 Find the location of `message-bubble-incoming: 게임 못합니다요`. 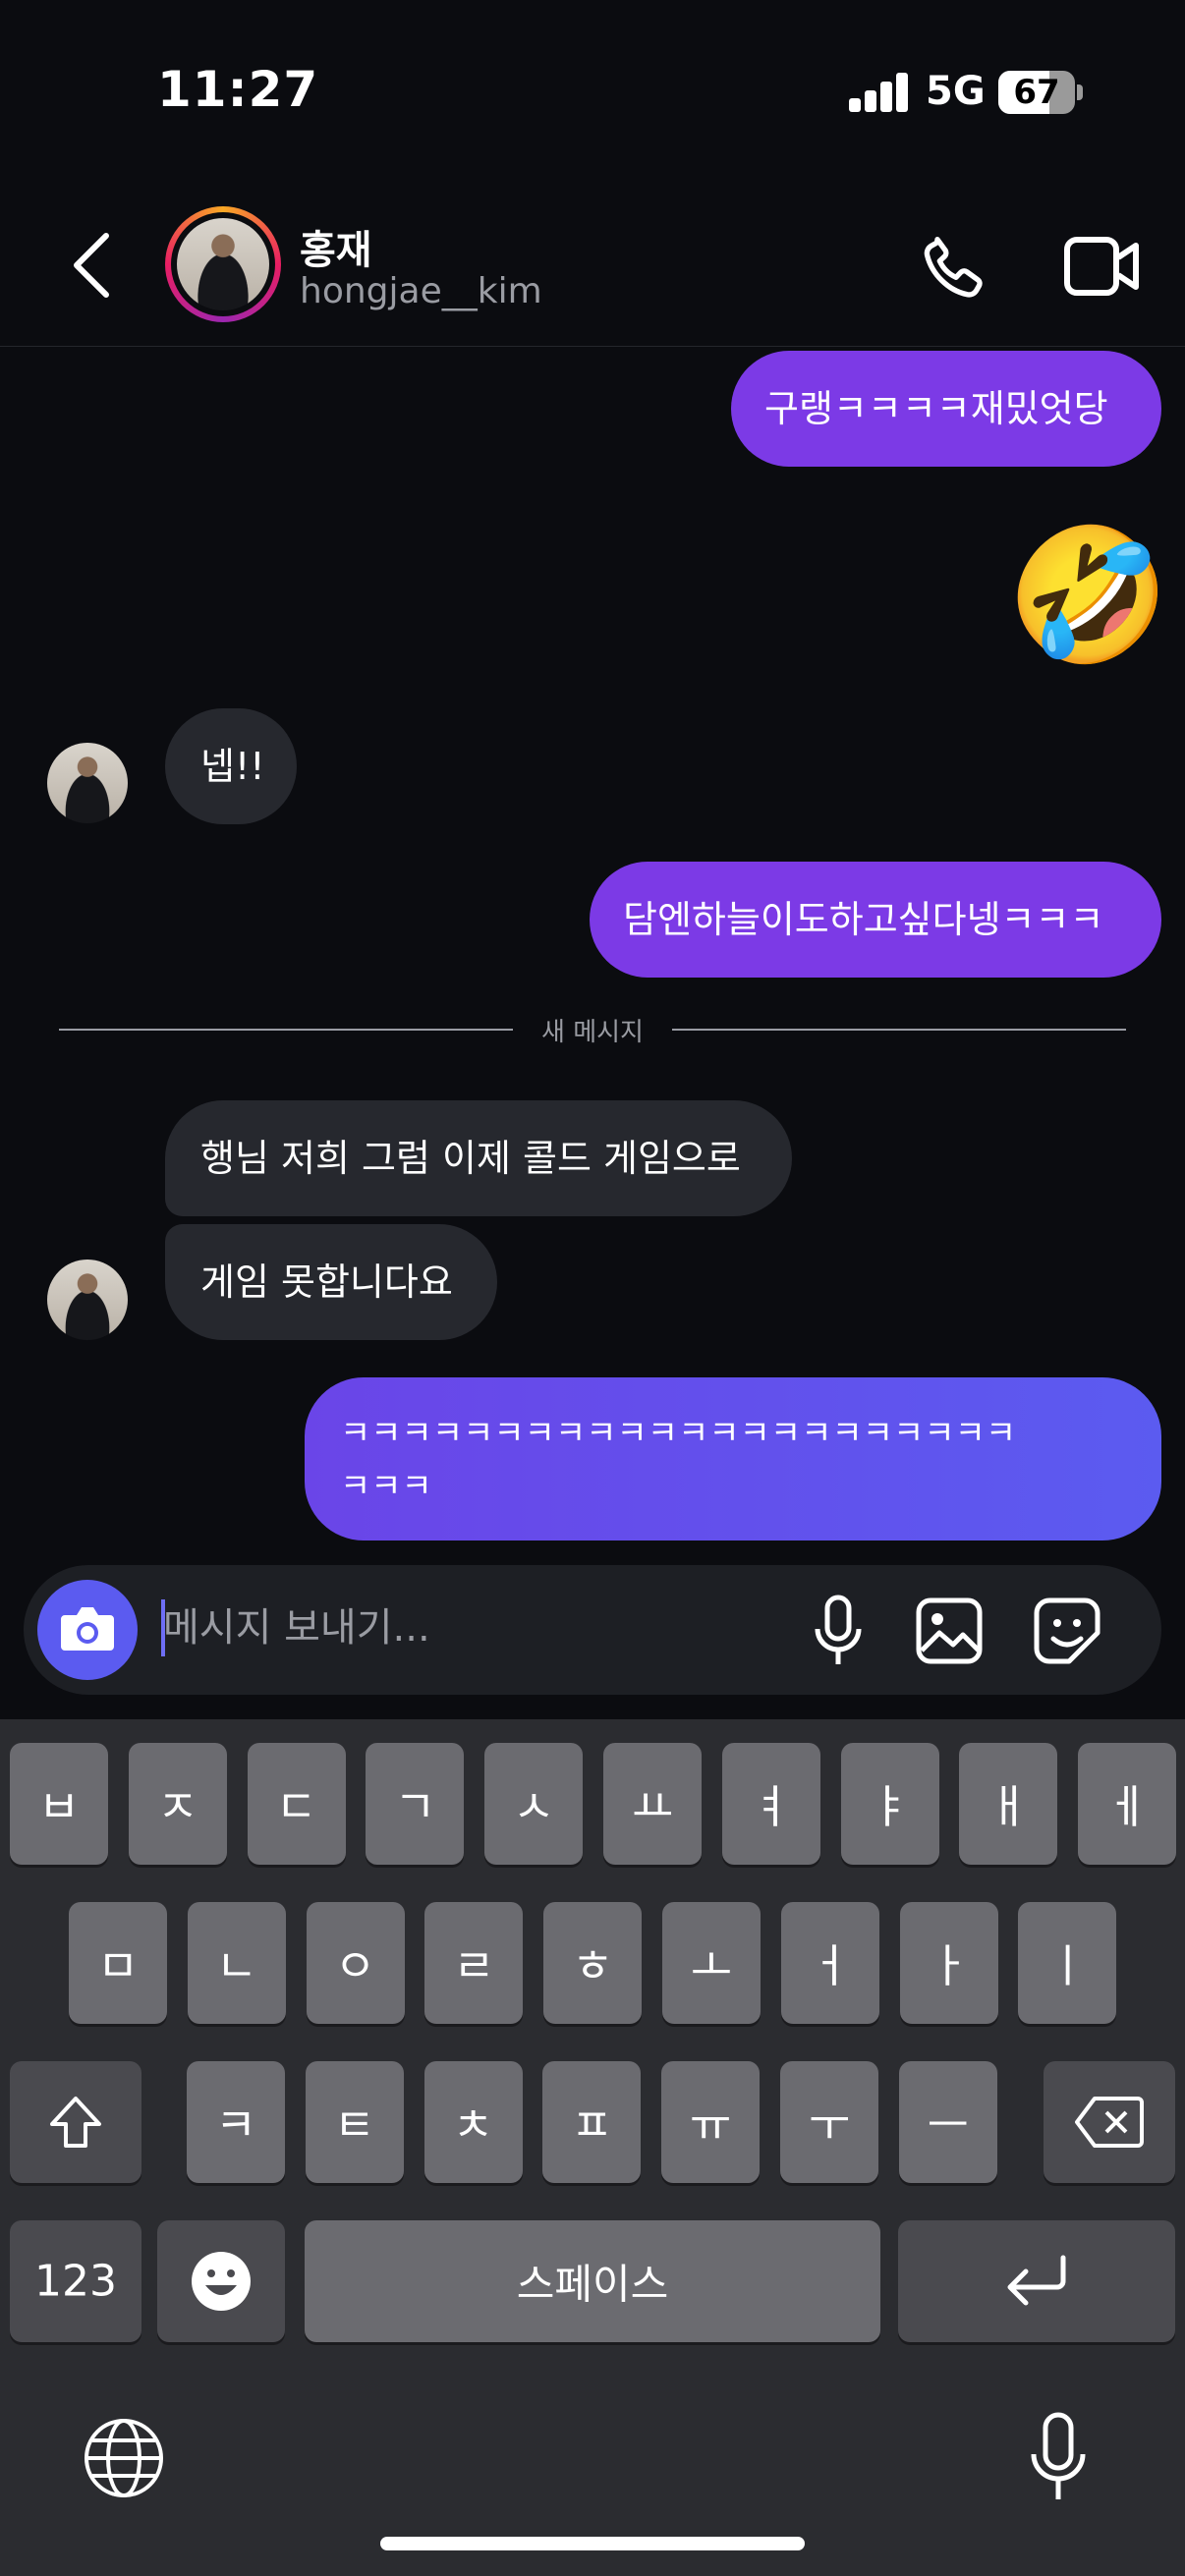

message-bubble-incoming: 게임 못합니다요 is located at coordinates (331, 1282).